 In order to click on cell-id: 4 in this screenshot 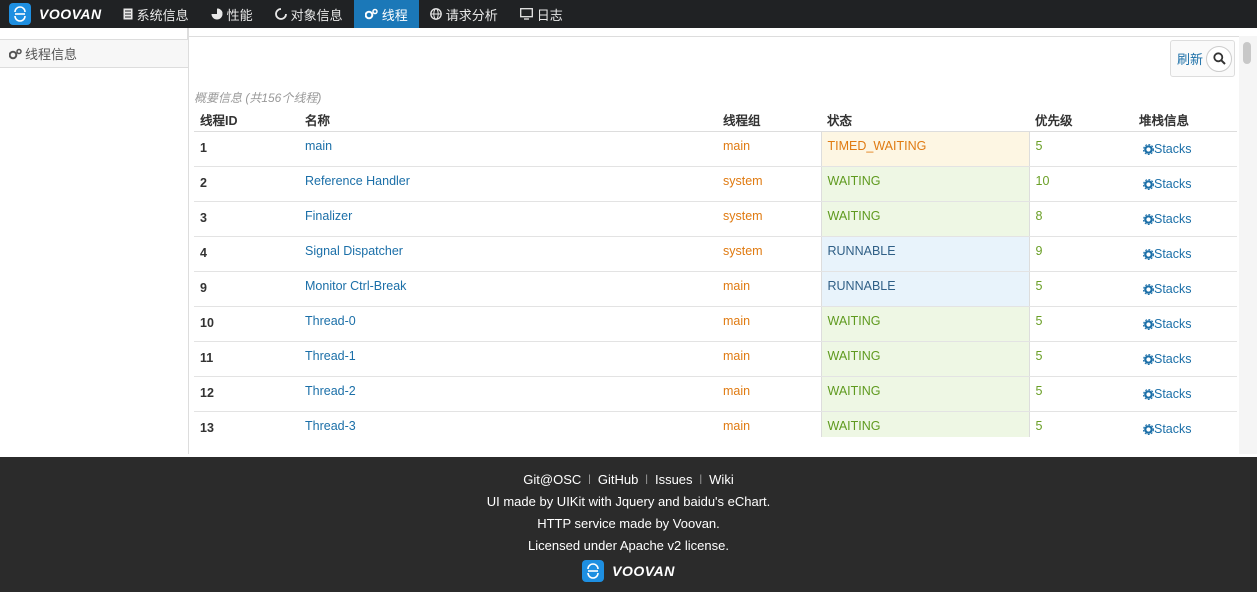, I will do `click(246, 254)`.